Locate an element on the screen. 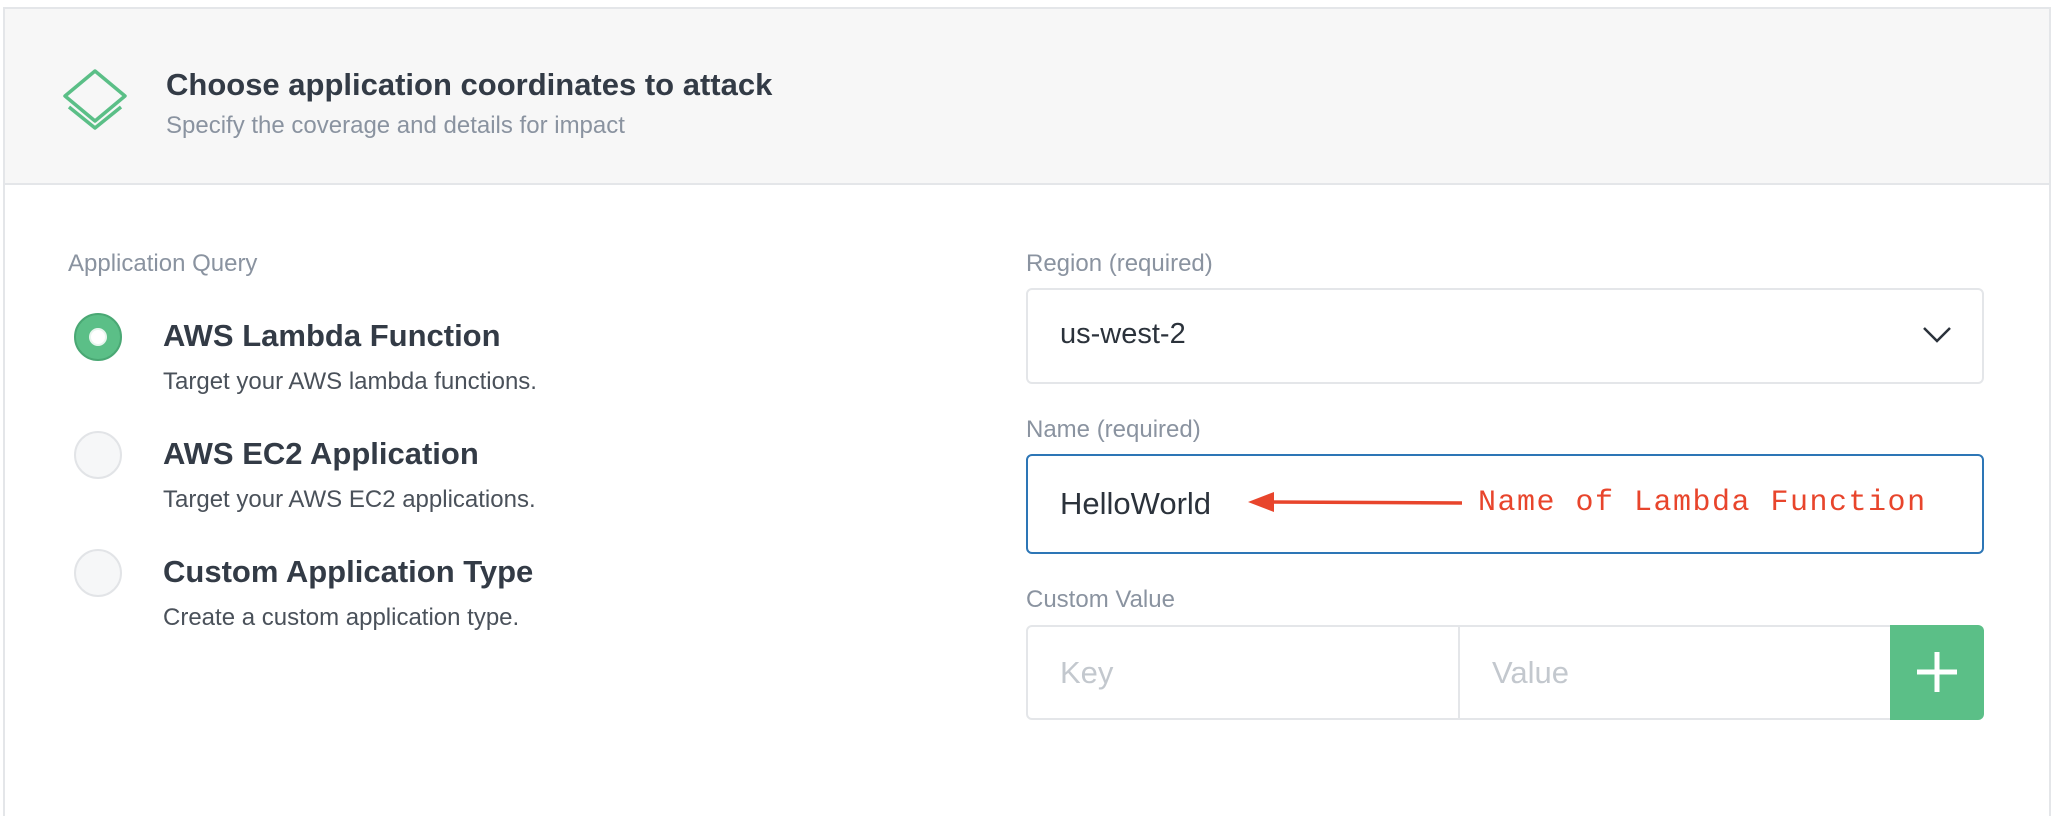 The height and width of the screenshot is (816, 2052). option-description: Create a custom application type. is located at coordinates (341, 617).